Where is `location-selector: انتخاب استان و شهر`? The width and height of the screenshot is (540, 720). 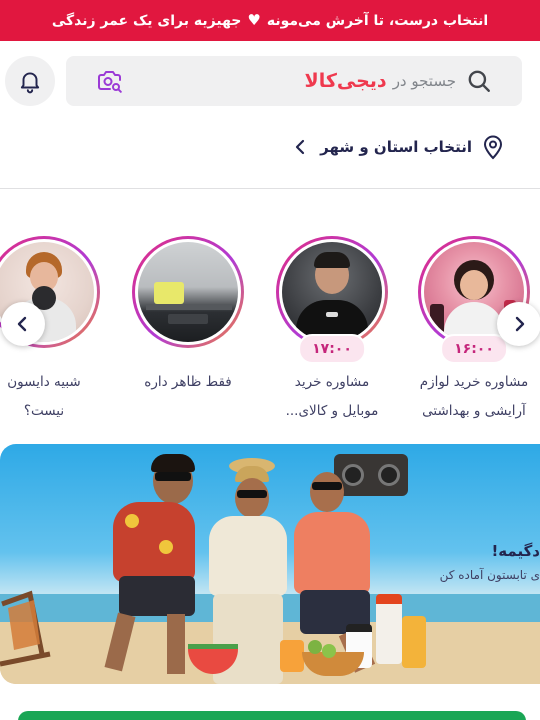 location-selector: انتخاب استان و شهر is located at coordinates (398, 147).